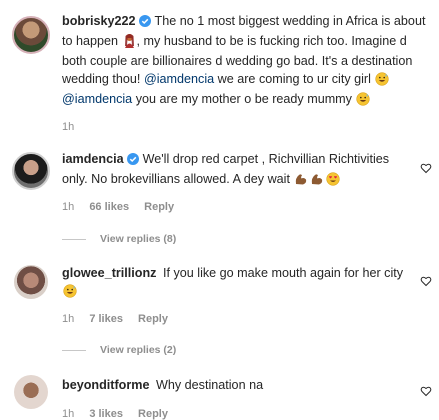 This screenshot has height=420, width=439. What do you see at coordinates (119, 350) in the screenshot?
I see `view-replies-button: View replies (2)` at bounding box center [119, 350].